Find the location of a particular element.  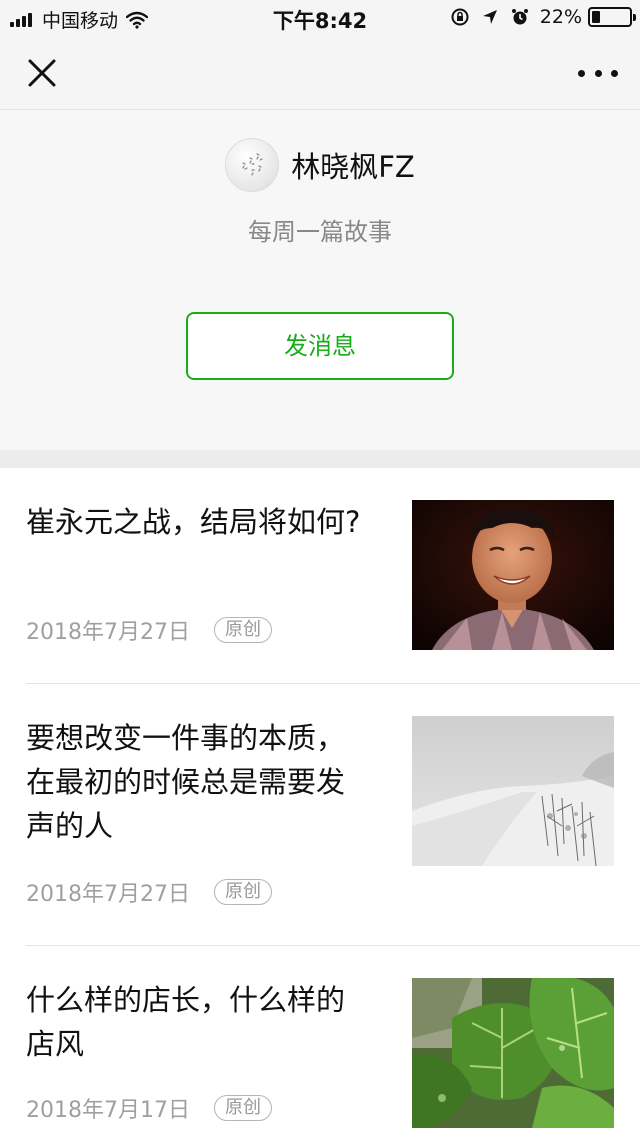

orientation-lock-icon is located at coordinates (460, 17).